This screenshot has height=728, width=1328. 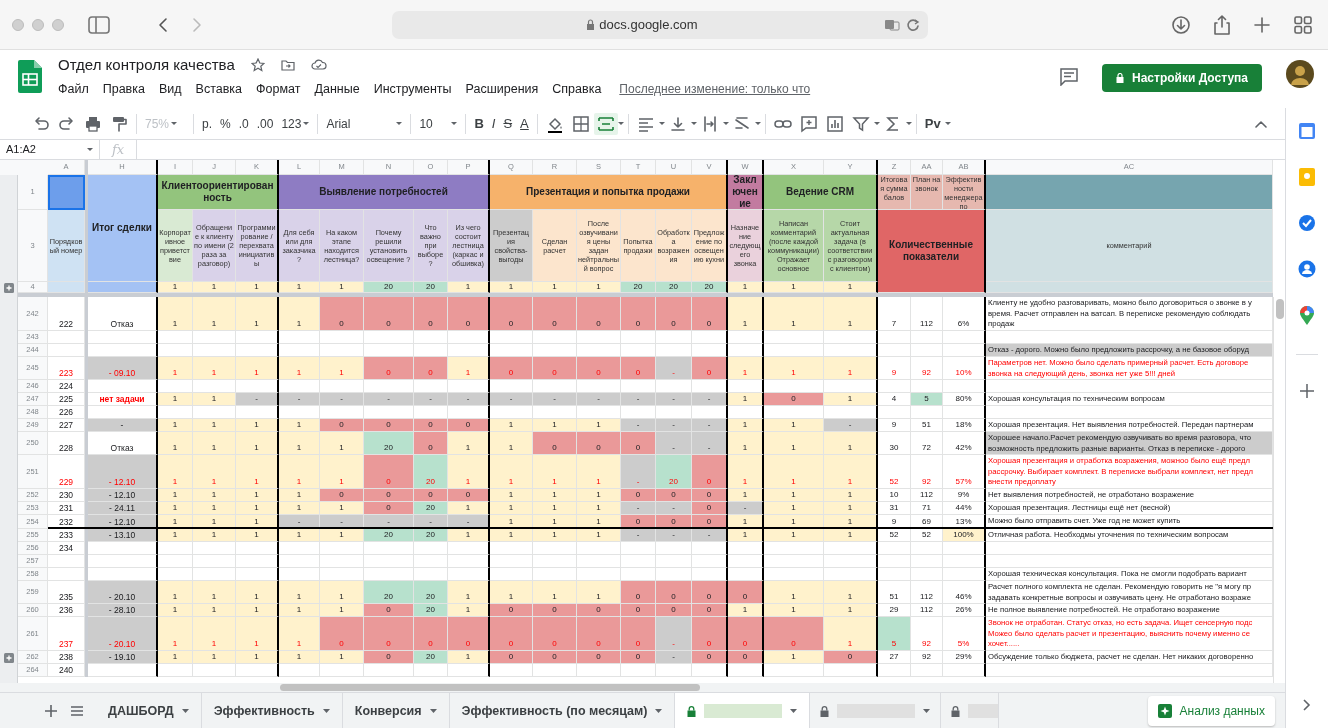 I want to click on menu-item: Правка, so click(x=123, y=89).